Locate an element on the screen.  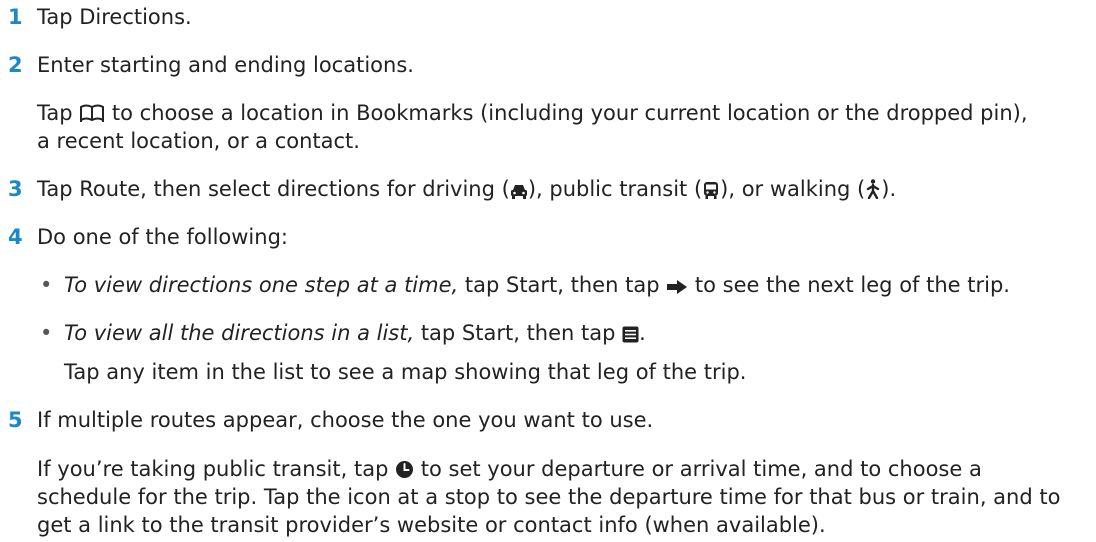
step-number: 4 is located at coordinates (15, 237).